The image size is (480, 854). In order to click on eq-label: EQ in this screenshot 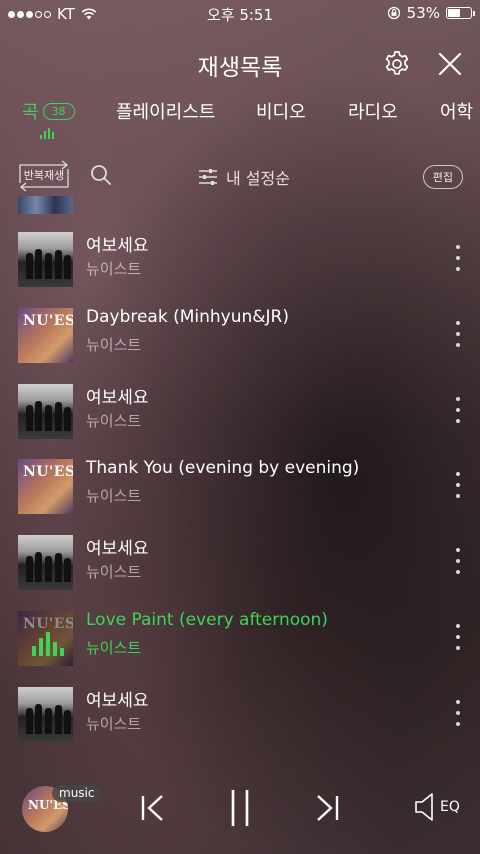, I will do `click(450, 807)`.